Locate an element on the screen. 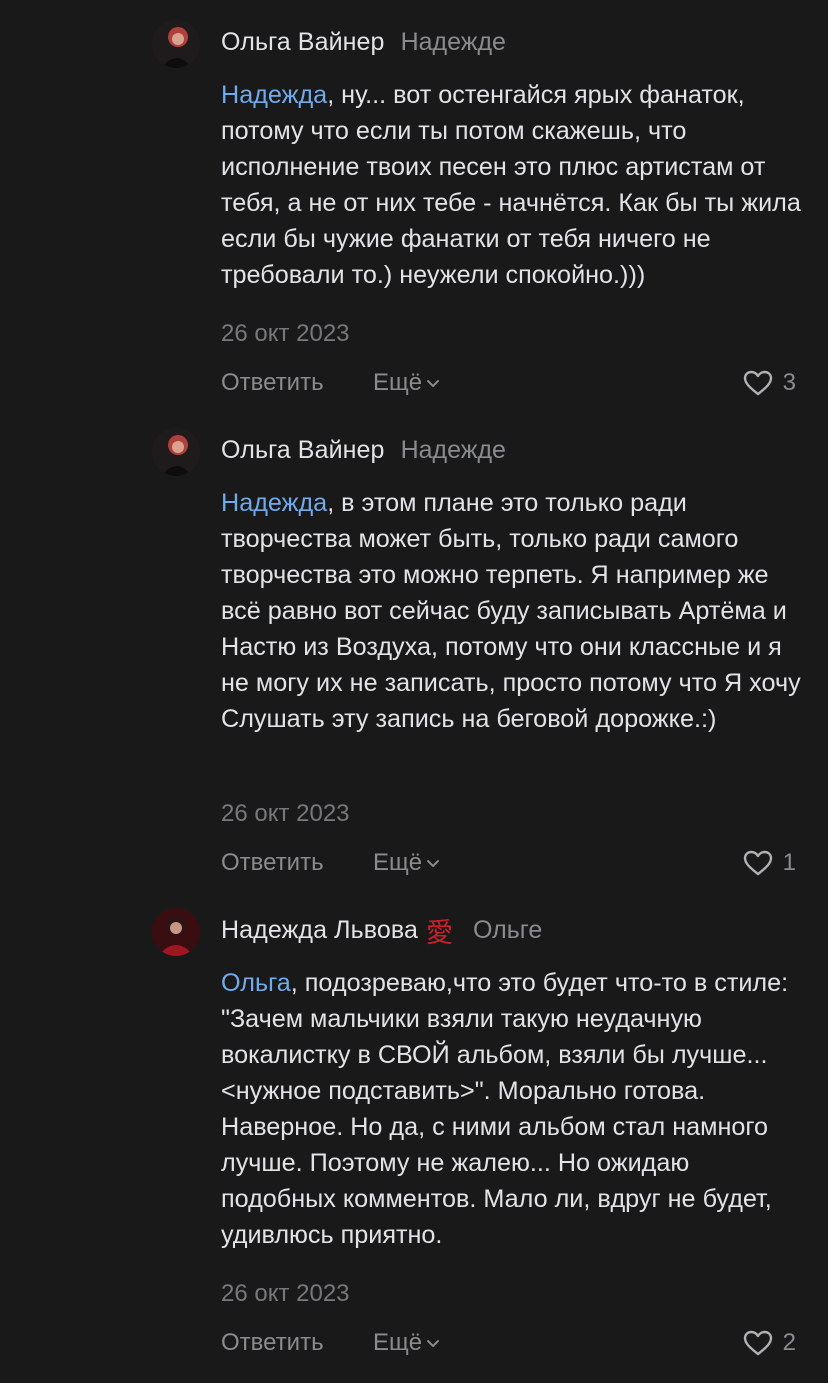 This screenshot has height=1383, width=828. like-button: 2 is located at coordinates (769, 1343).